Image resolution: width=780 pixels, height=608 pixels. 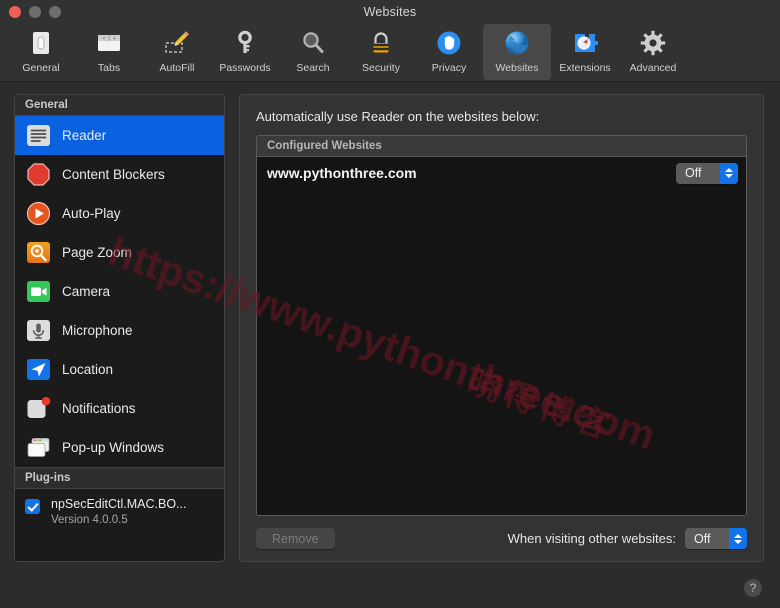 What do you see at coordinates (342, 173) in the screenshot?
I see `site-name: www.pythonthree.com` at bounding box center [342, 173].